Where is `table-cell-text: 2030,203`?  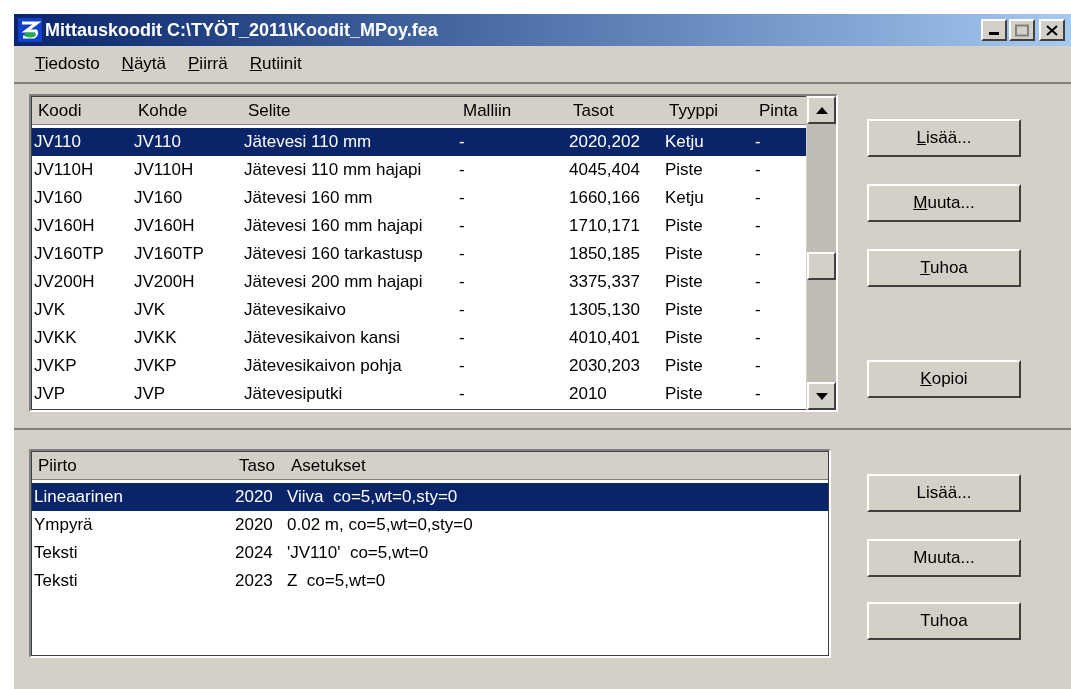
table-cell-text: 2030,203 is located at coordinates (604, 366).